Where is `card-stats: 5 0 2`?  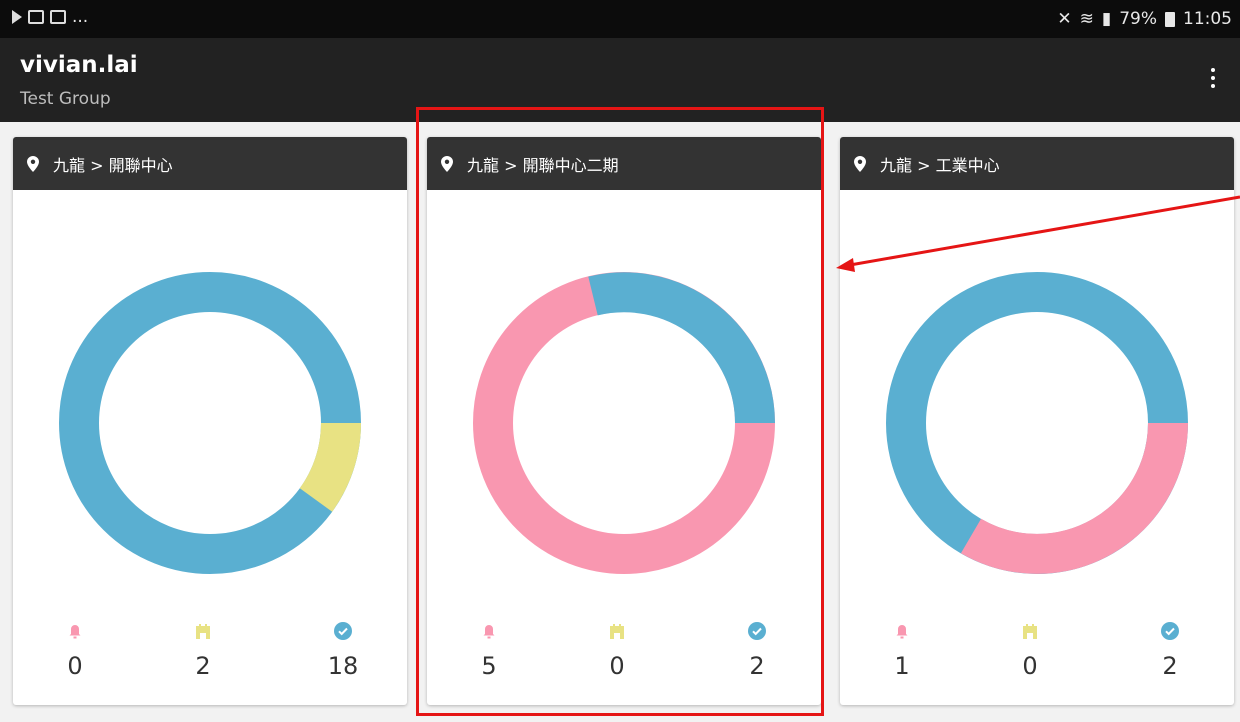 card-stats: 5 0 2 is located at coordinates (624, 657).